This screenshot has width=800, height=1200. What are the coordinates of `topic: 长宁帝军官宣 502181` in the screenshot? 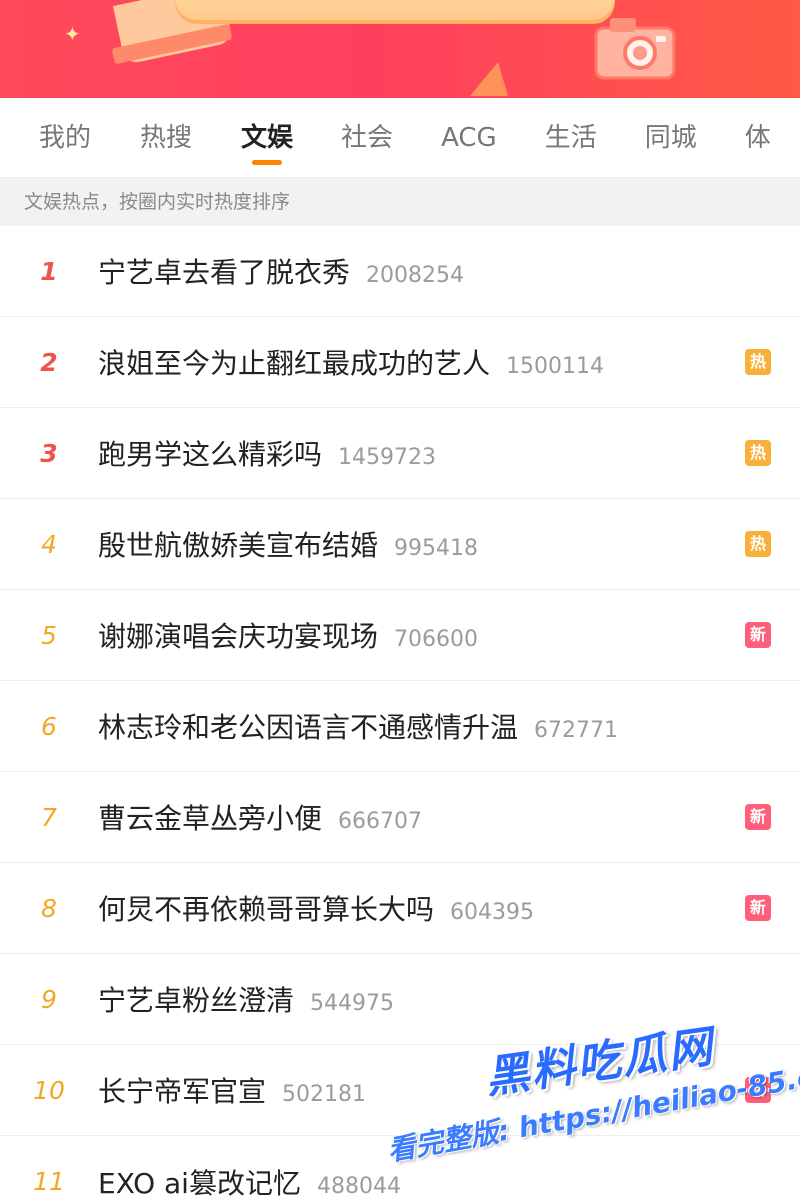 It's located at (232, 1090).